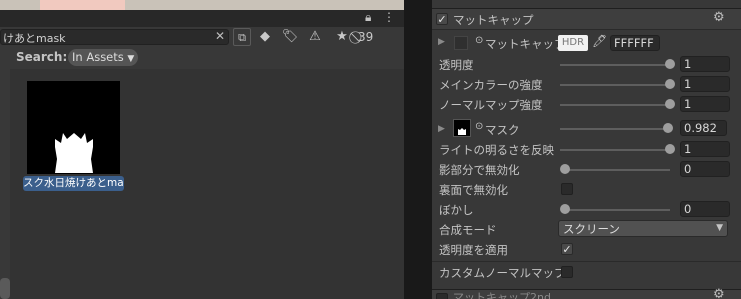  Describe the element at coordinates (705, 149) in the screenshot. I see `light-brightness-field: 1` at that location.